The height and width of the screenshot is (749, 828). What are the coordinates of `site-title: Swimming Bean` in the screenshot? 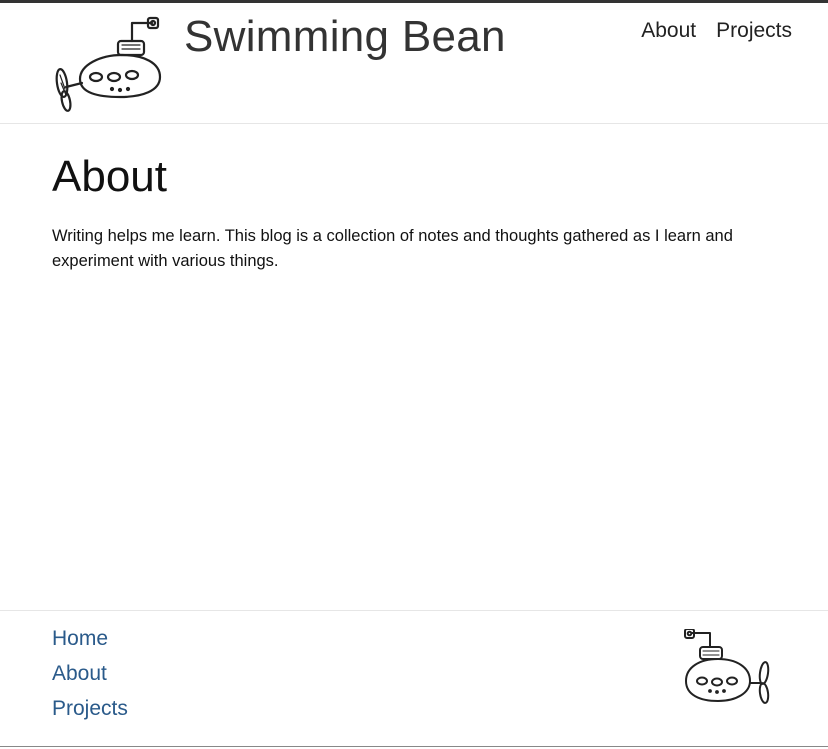 It's located at (345, 37).